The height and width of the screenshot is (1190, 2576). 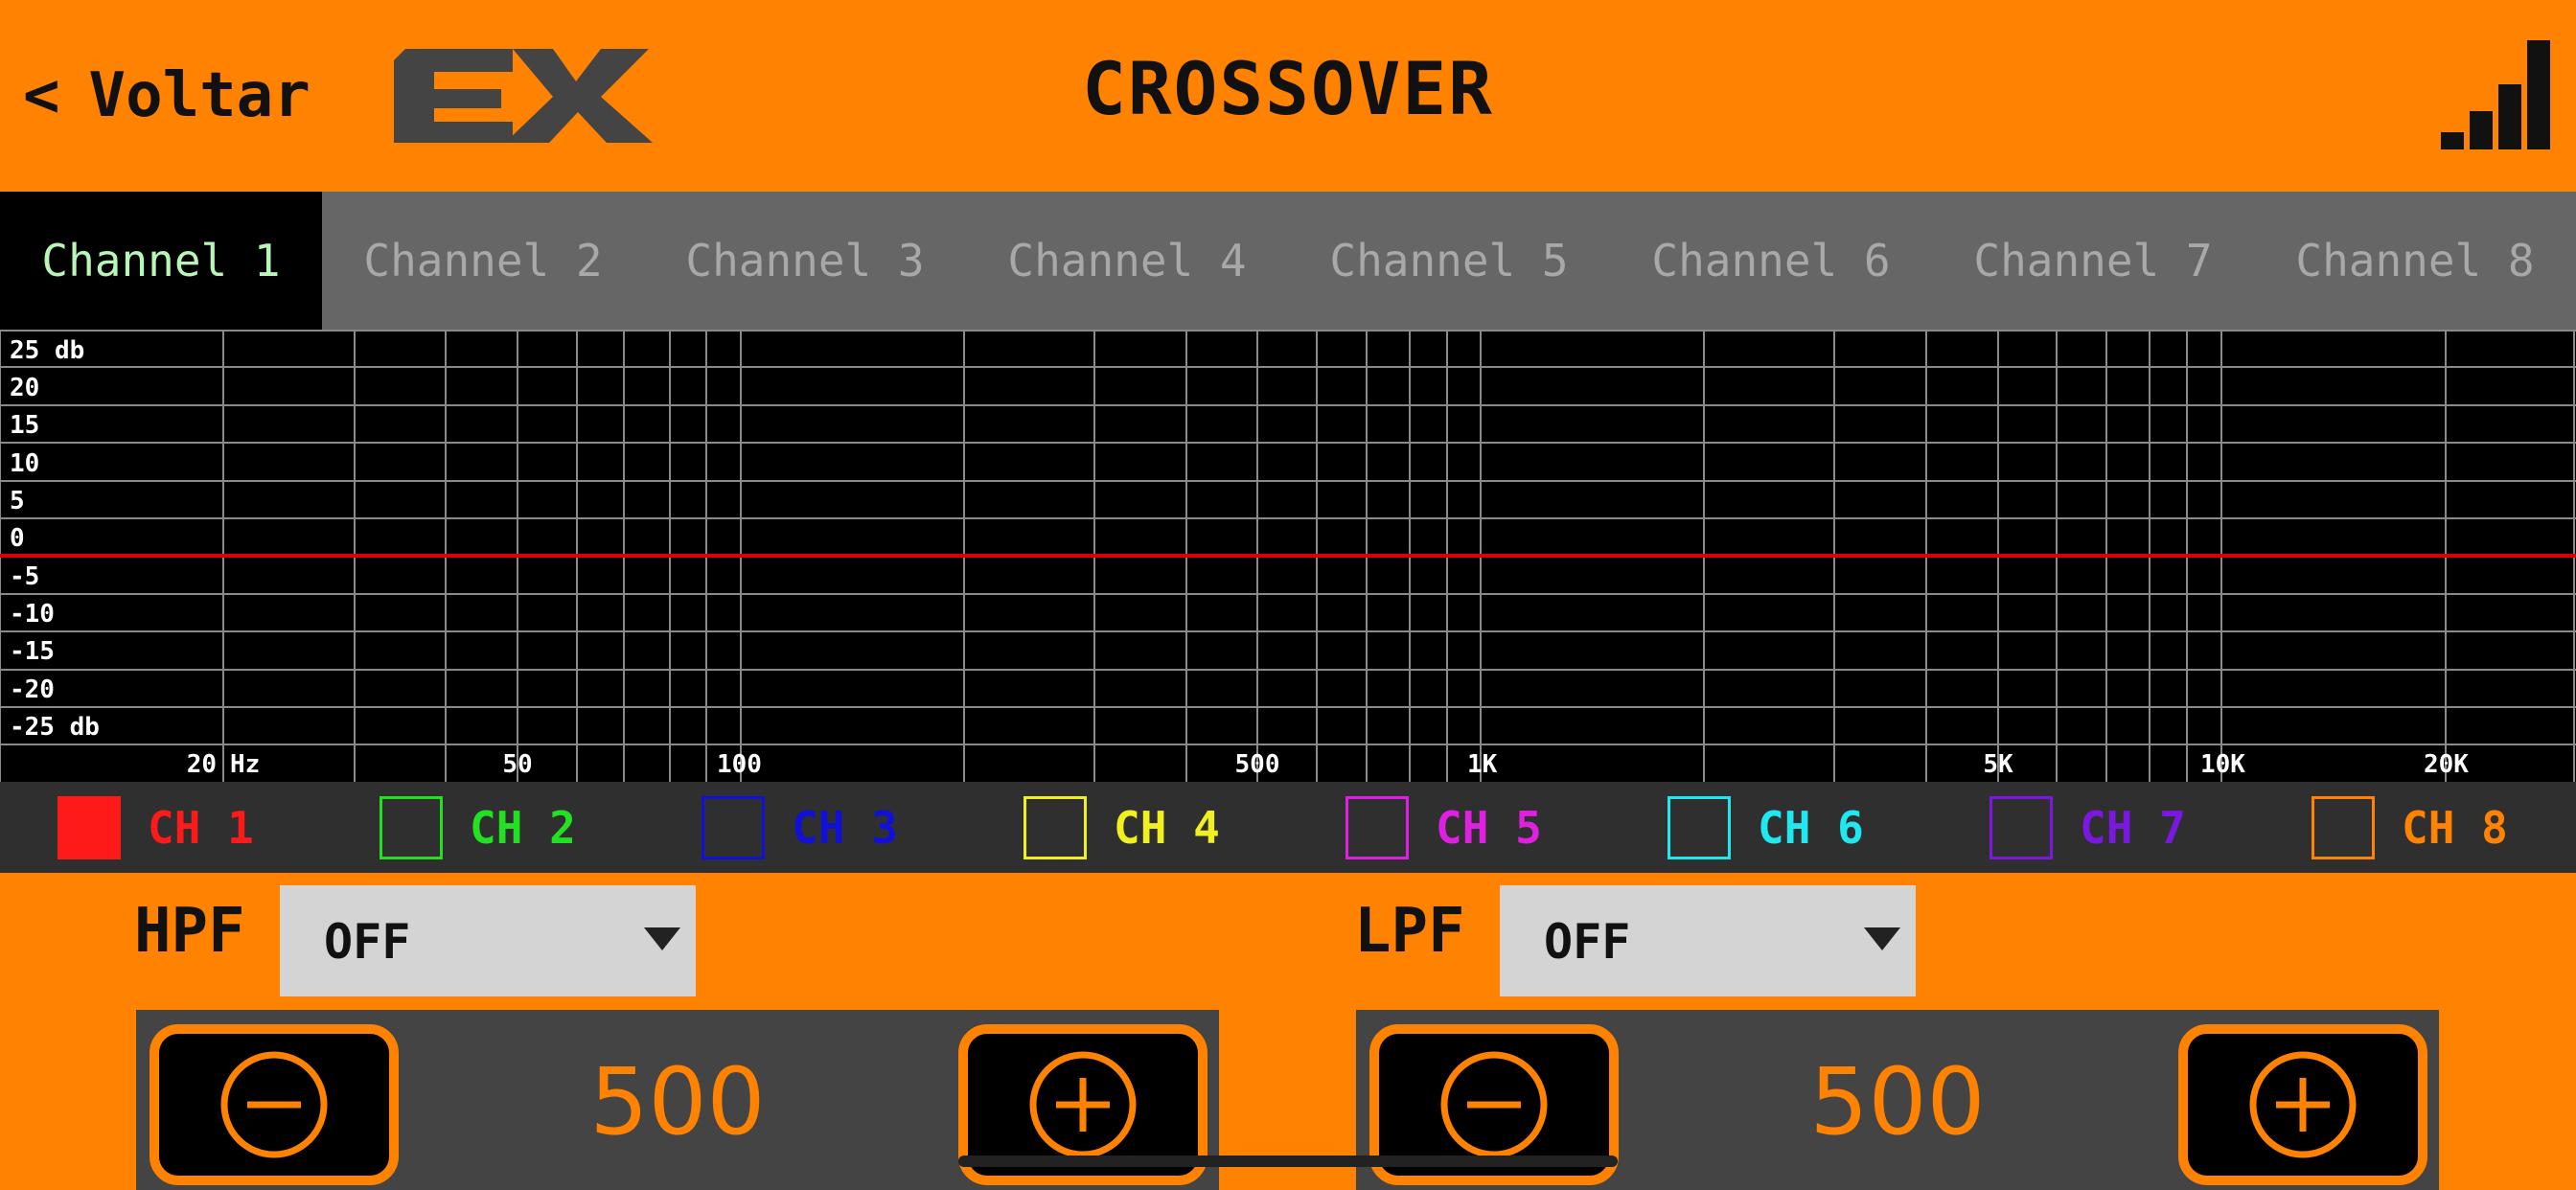 I want to click on freq-label: 20, so click(x=202, y=764).